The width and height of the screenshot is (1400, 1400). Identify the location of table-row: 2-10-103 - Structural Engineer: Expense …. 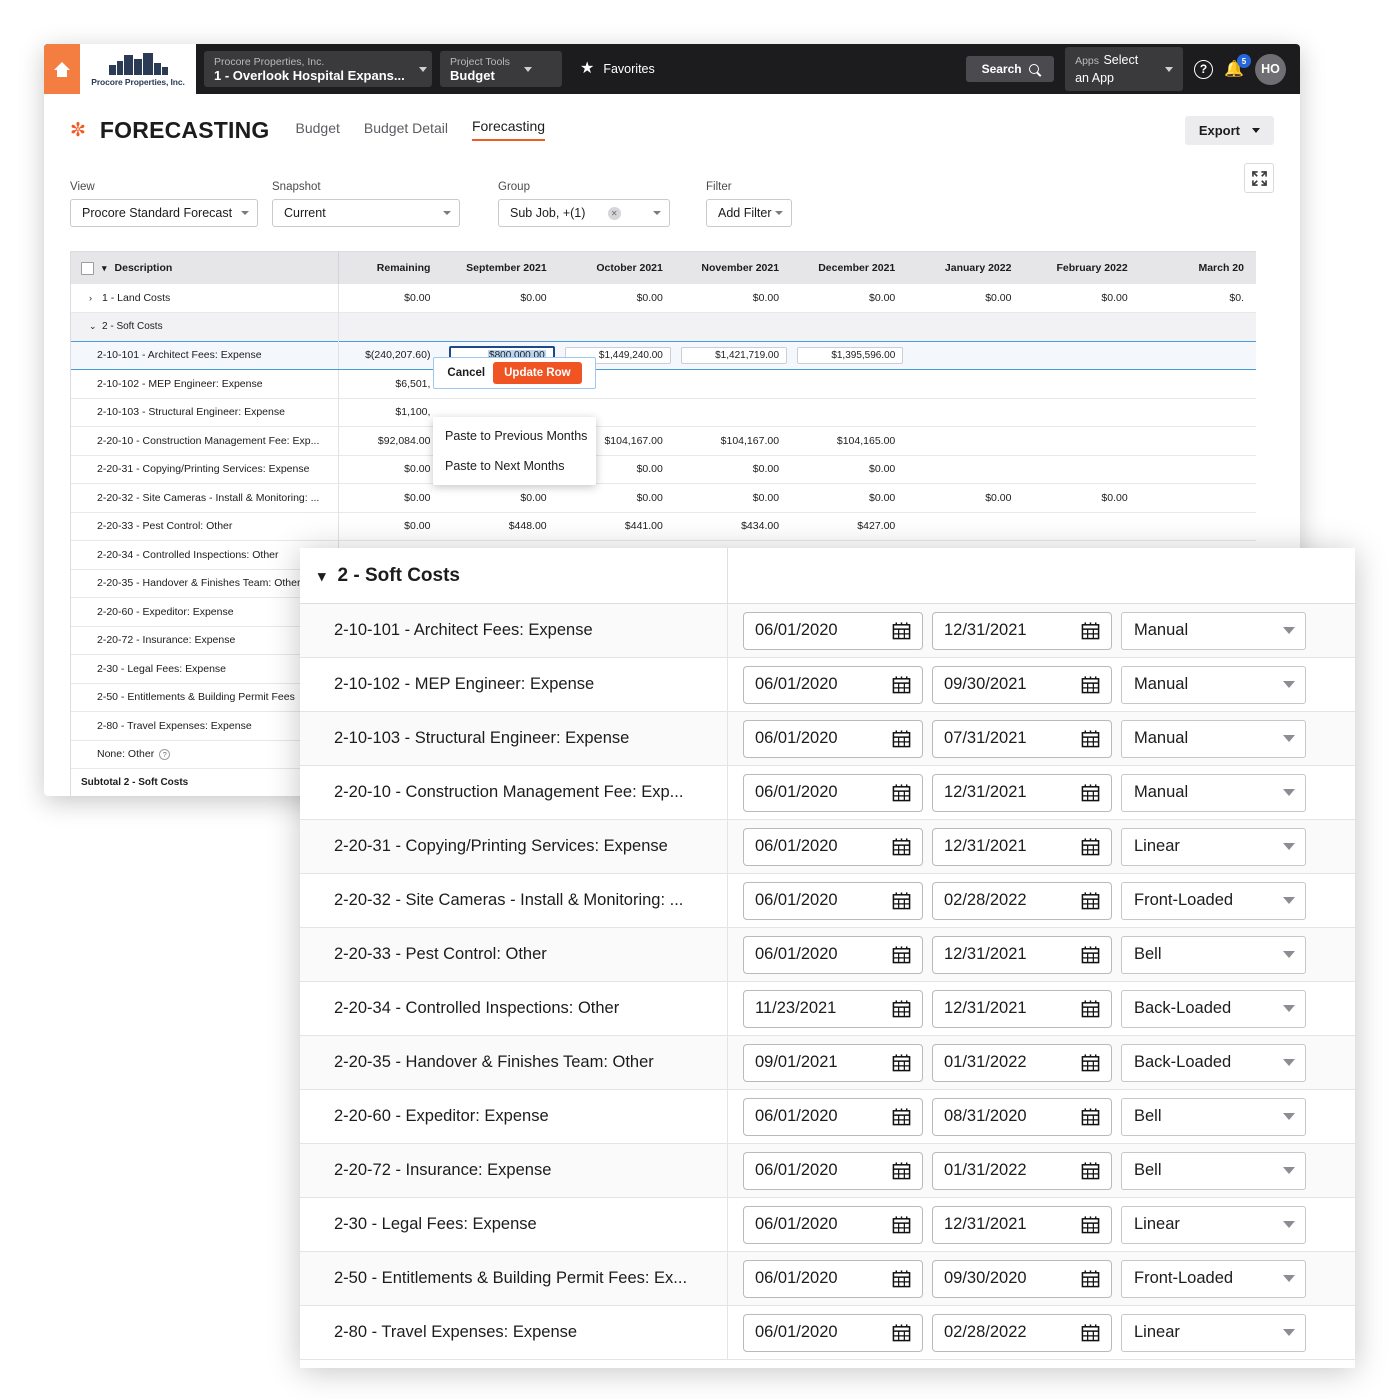
(663, 412).